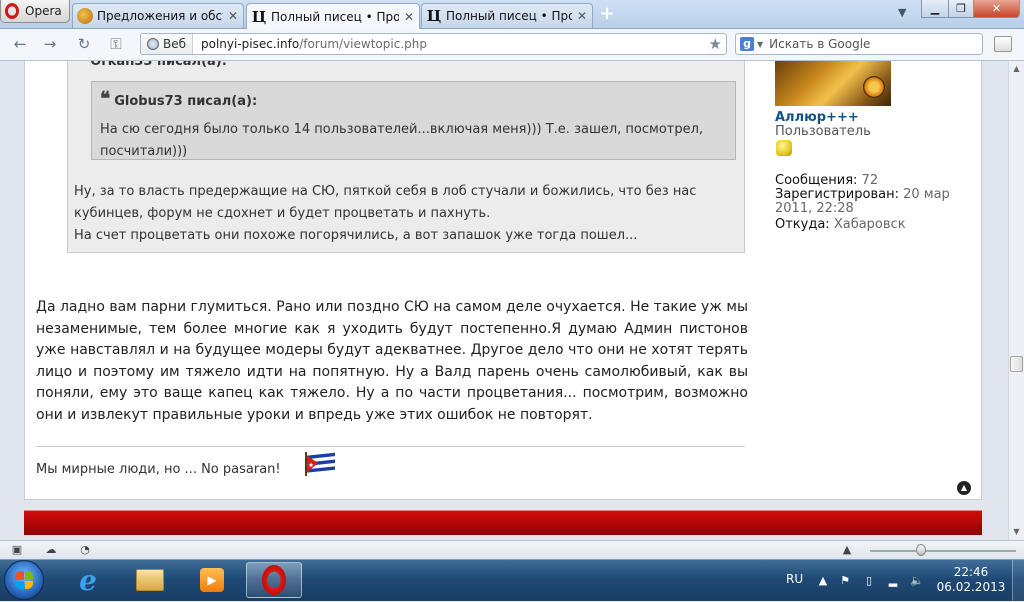  What do you see at coordinates (760, 44) in the screenshot?
I see `chevron-down-icon: ▼` at bounding box center [760, 44].